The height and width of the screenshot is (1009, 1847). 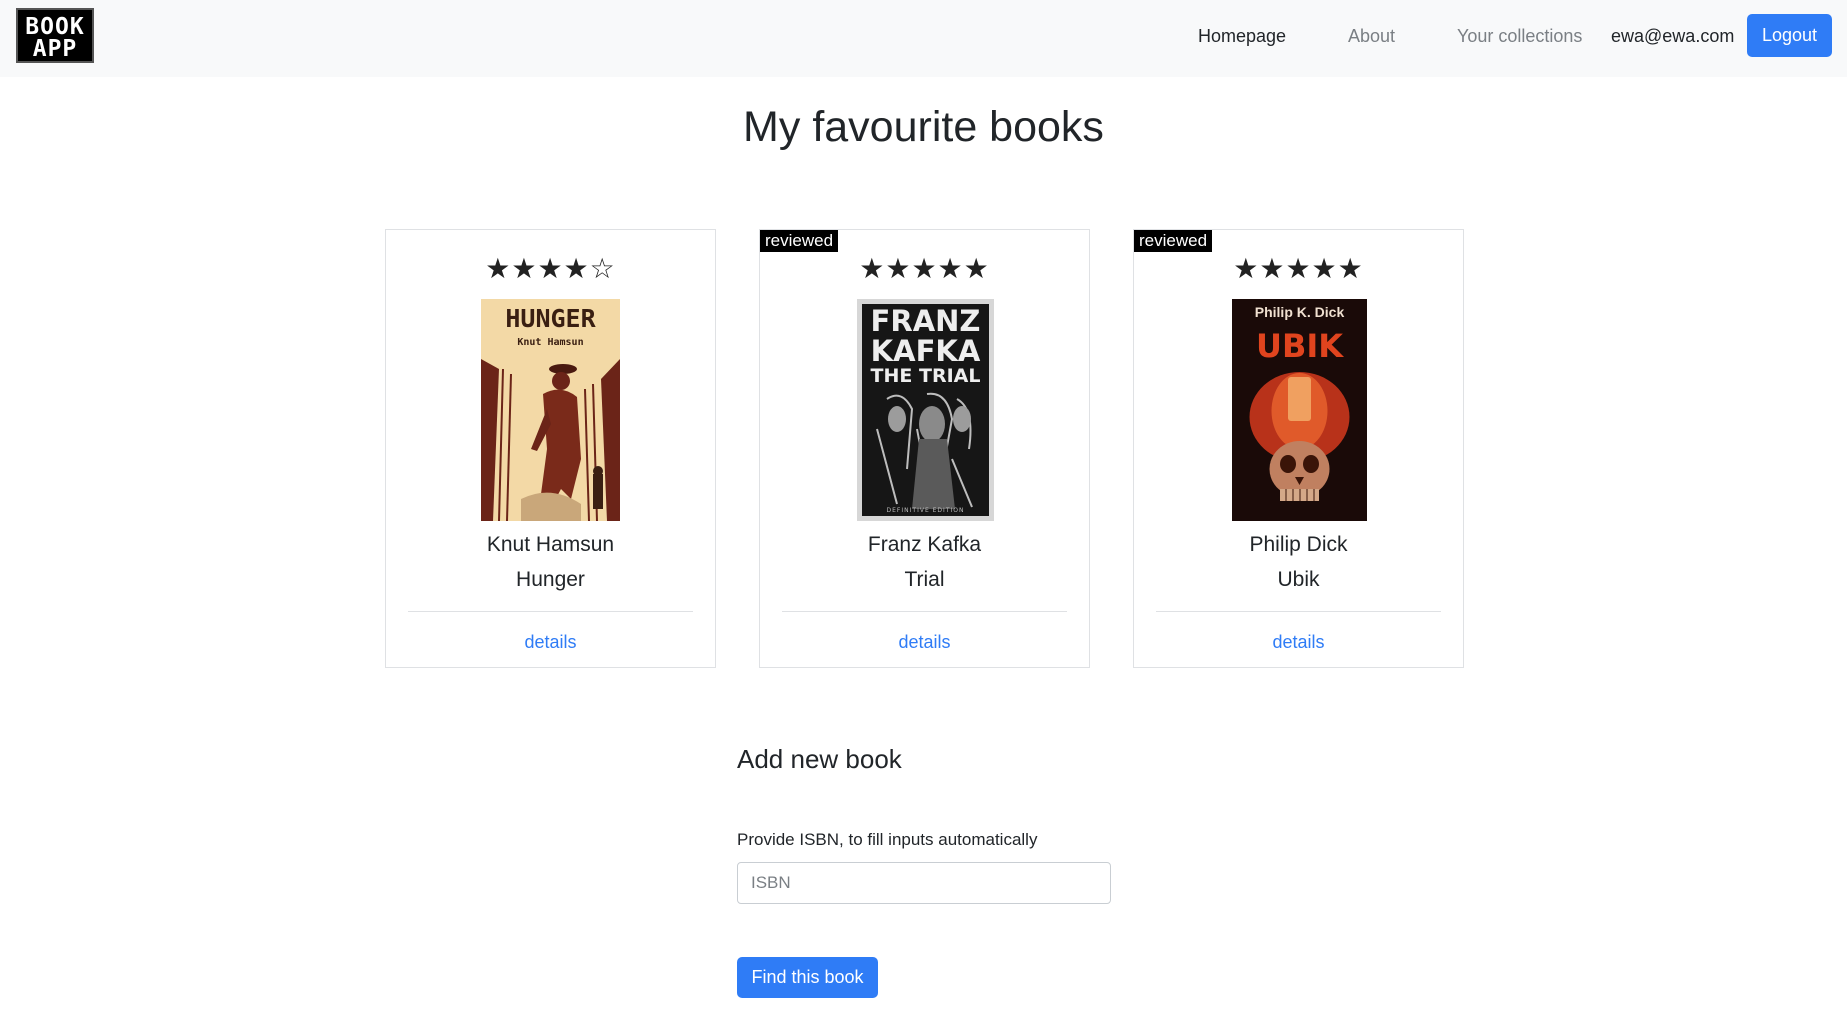 I want to click on cover-line-3: THE TRIAL, so click(x=925, y=376).